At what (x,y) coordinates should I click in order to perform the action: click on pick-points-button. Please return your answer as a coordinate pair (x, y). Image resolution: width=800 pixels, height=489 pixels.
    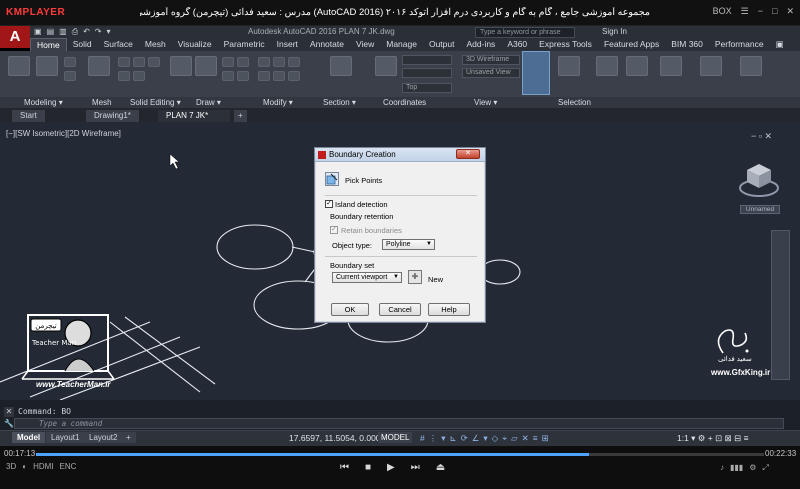
    Looking at the image, I should click on (332, 179).